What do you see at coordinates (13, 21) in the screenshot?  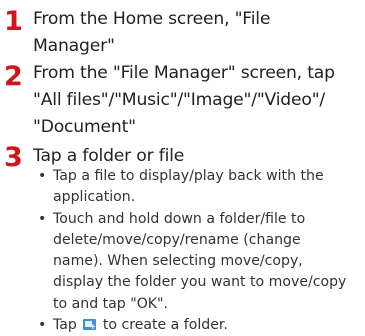 I see `step-number-1: 1` at bounding box center [13, 21].